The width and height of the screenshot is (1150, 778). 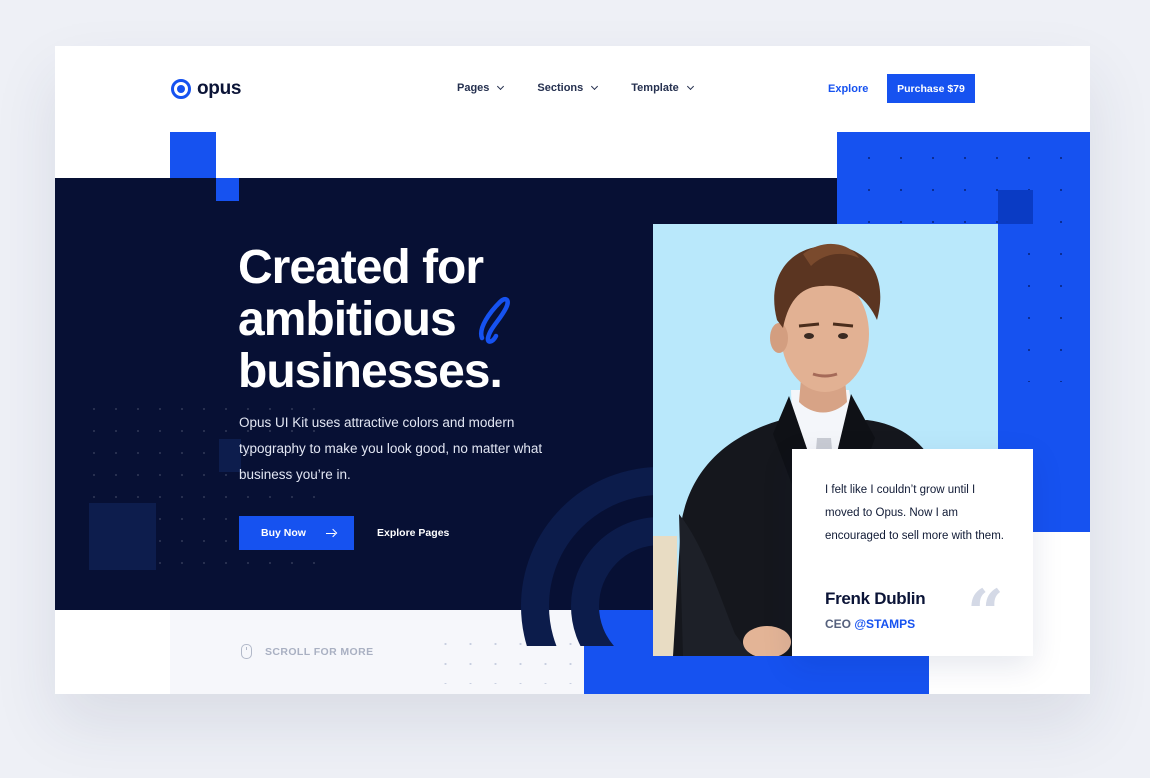 I want to click on nav-item-label: Sections, so click(x=560, y=88).